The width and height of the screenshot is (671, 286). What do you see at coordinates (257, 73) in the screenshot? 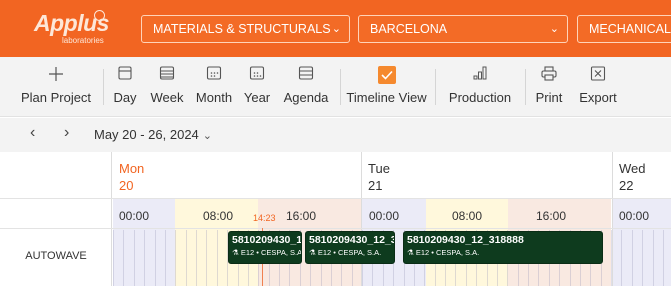
I see `year-view-icon` at bounding box center [257, 73].